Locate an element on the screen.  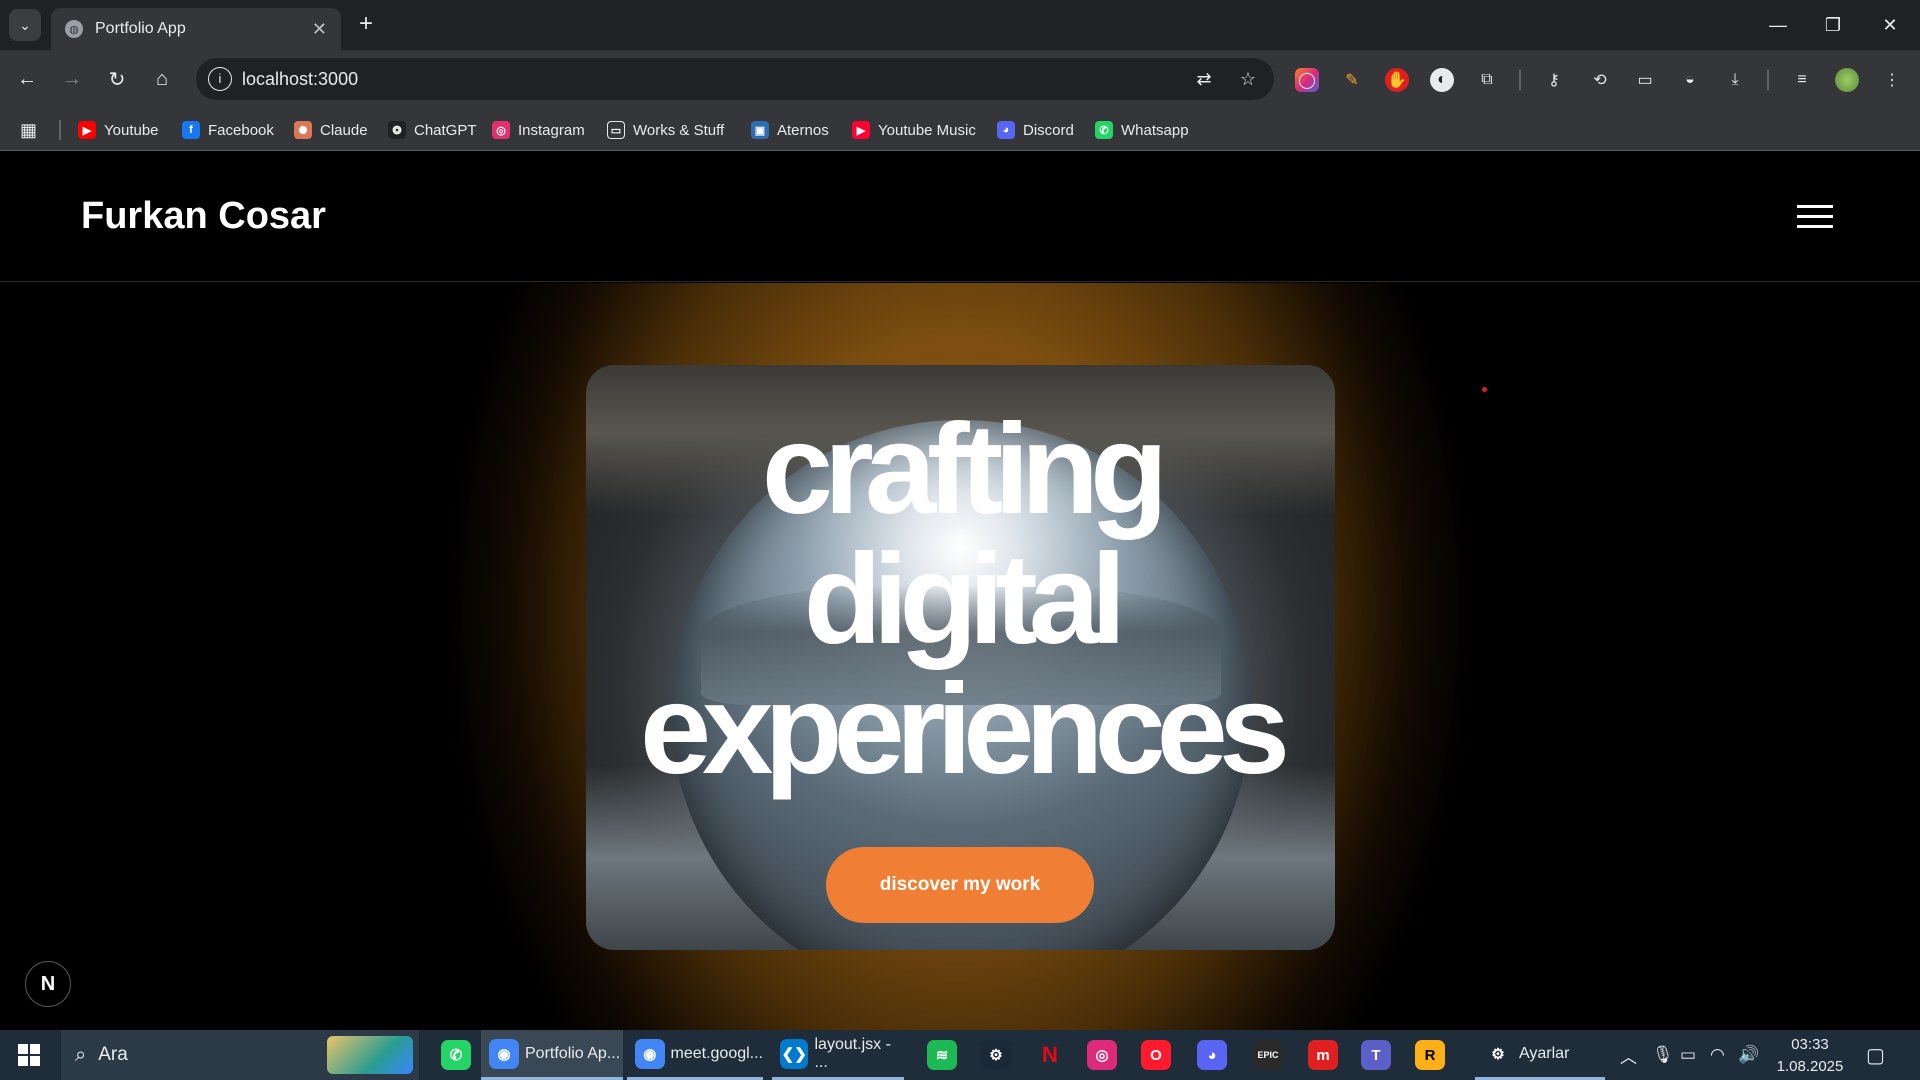
tab-title: Portfolio App is located at coordinates (140, 28).